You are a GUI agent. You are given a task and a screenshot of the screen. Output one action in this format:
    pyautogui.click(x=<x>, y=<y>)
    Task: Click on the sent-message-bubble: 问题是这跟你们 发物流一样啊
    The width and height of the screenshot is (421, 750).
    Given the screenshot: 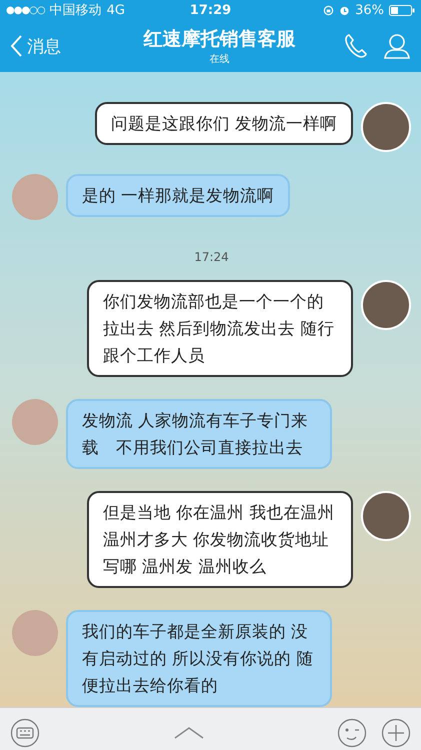 What is the action you would take?
    pyautogui.click(x=223, y=123)
    